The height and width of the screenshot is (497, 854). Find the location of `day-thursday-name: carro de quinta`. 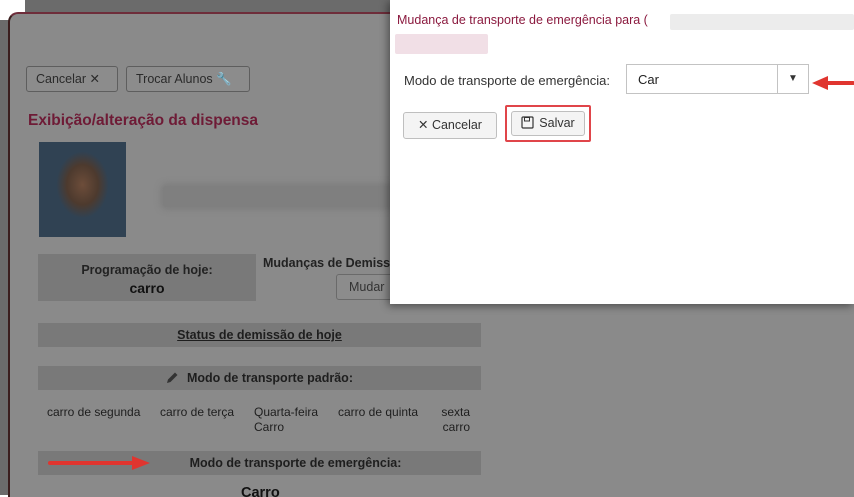

day-thursday-name: carro de quinta is located at coordinates (378, 412).